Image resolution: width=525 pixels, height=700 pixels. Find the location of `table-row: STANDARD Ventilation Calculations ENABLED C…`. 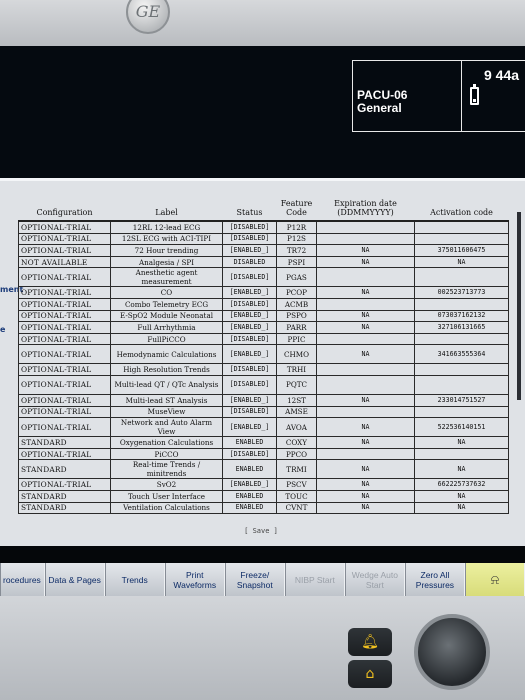

table-row: STANDARD Ventilation Calculations ENABLED C… is located at coordinates (263, 508).